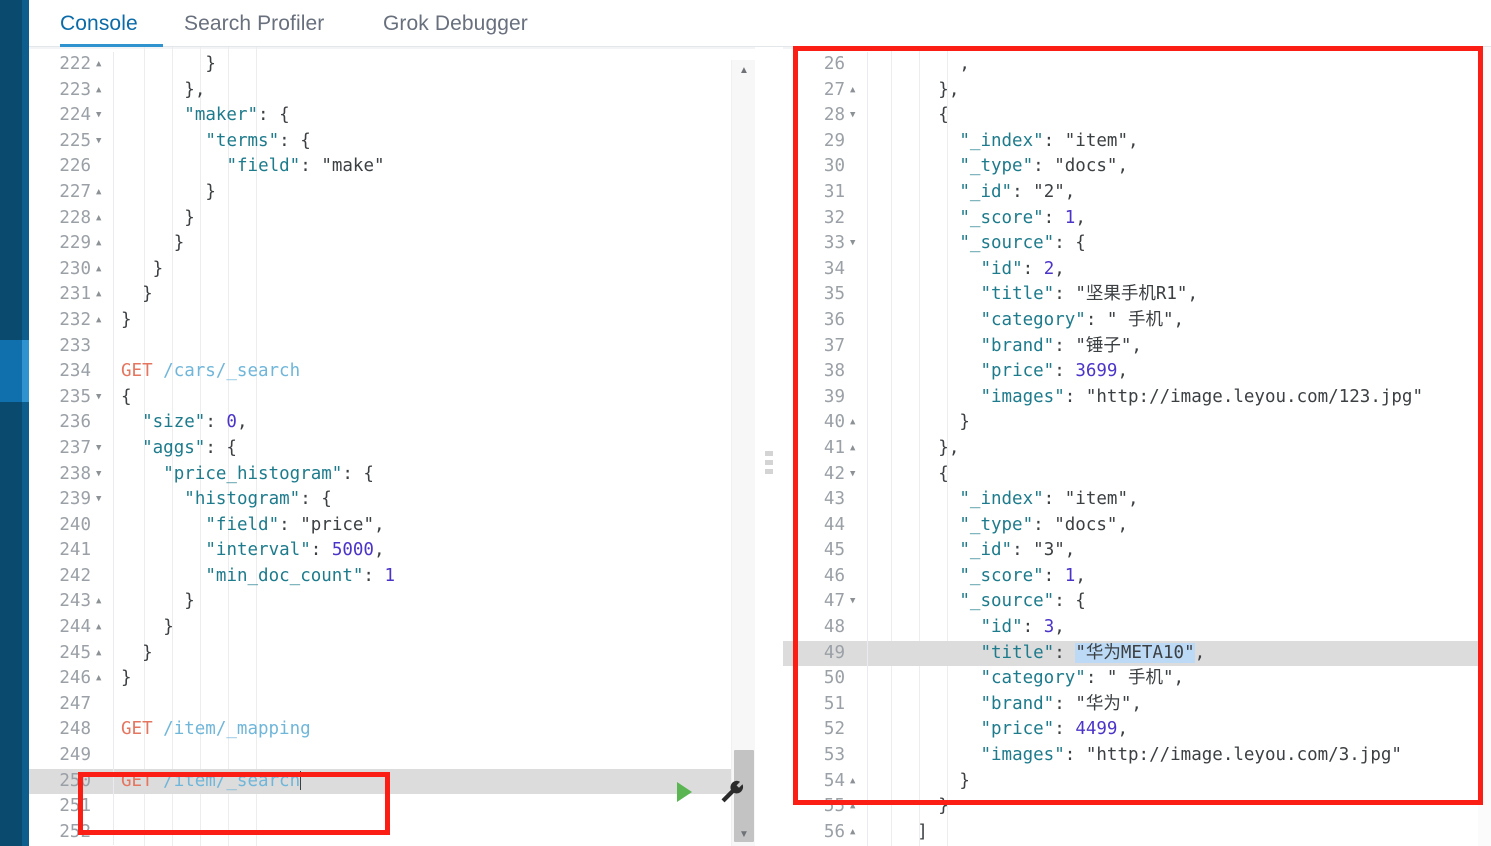 The image size is (1491, 846). Describe the element at coordinates (1484, 446) in the screenshot. I see `response-viewer-scrollbar` at that location.